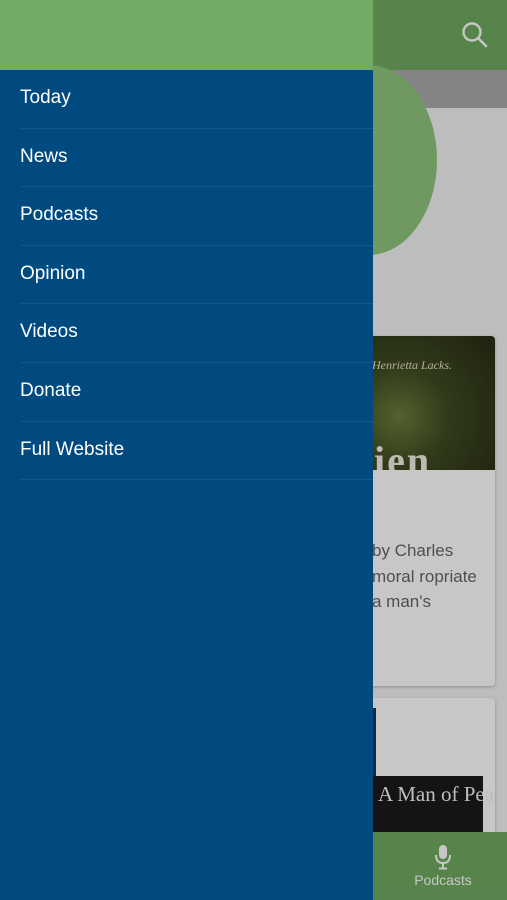 This screenshot has height=900, width=507. What do you see at coordinates (186, 99) in the screenshot?
I see `menu-item-today: Today` at bounding box center [186, 99].